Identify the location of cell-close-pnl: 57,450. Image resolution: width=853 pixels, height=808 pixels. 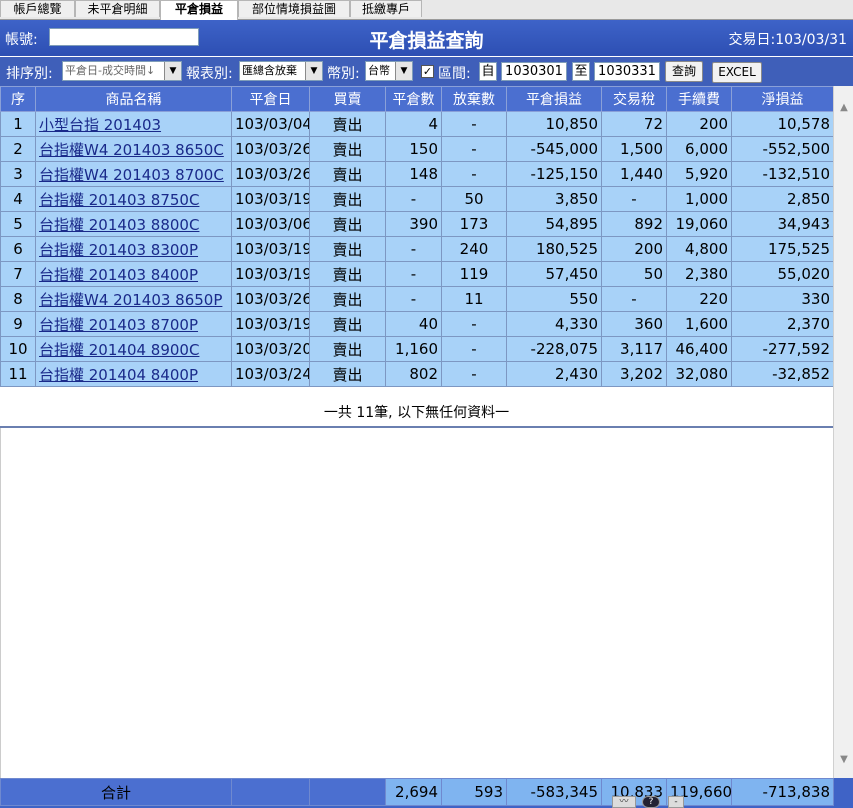
(554, 274).